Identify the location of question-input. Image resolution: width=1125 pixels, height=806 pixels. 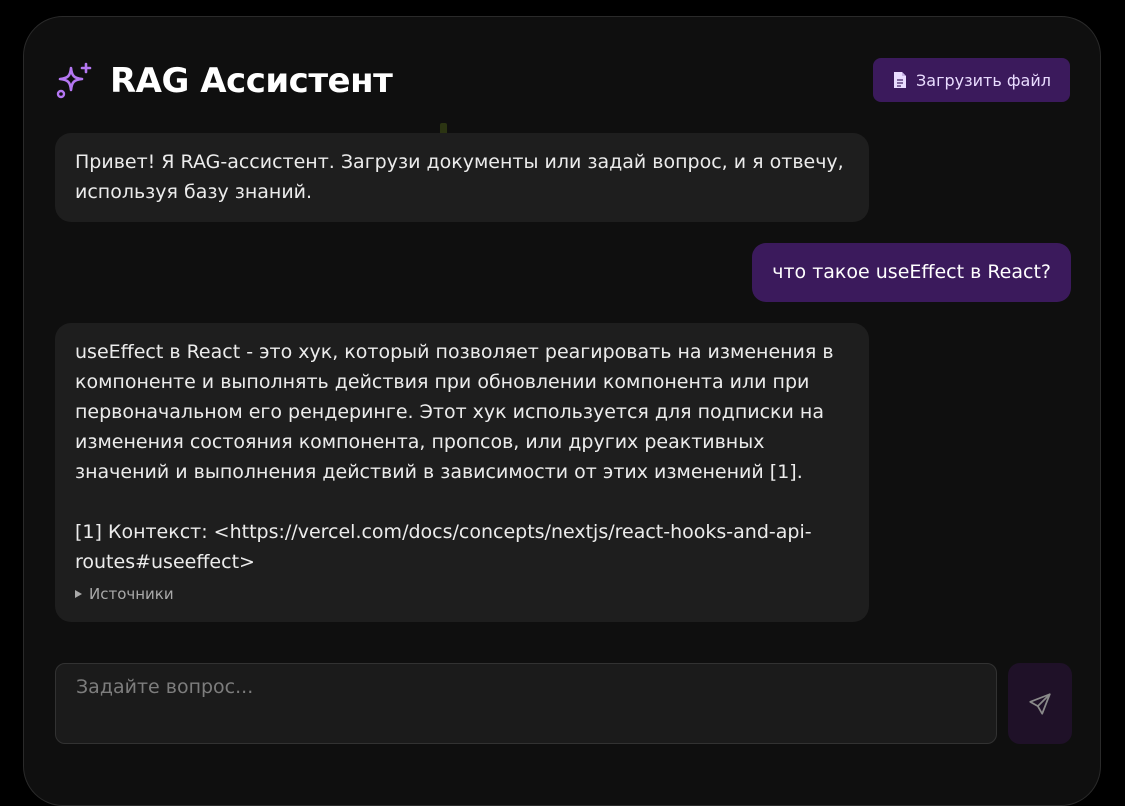
(526, 703).